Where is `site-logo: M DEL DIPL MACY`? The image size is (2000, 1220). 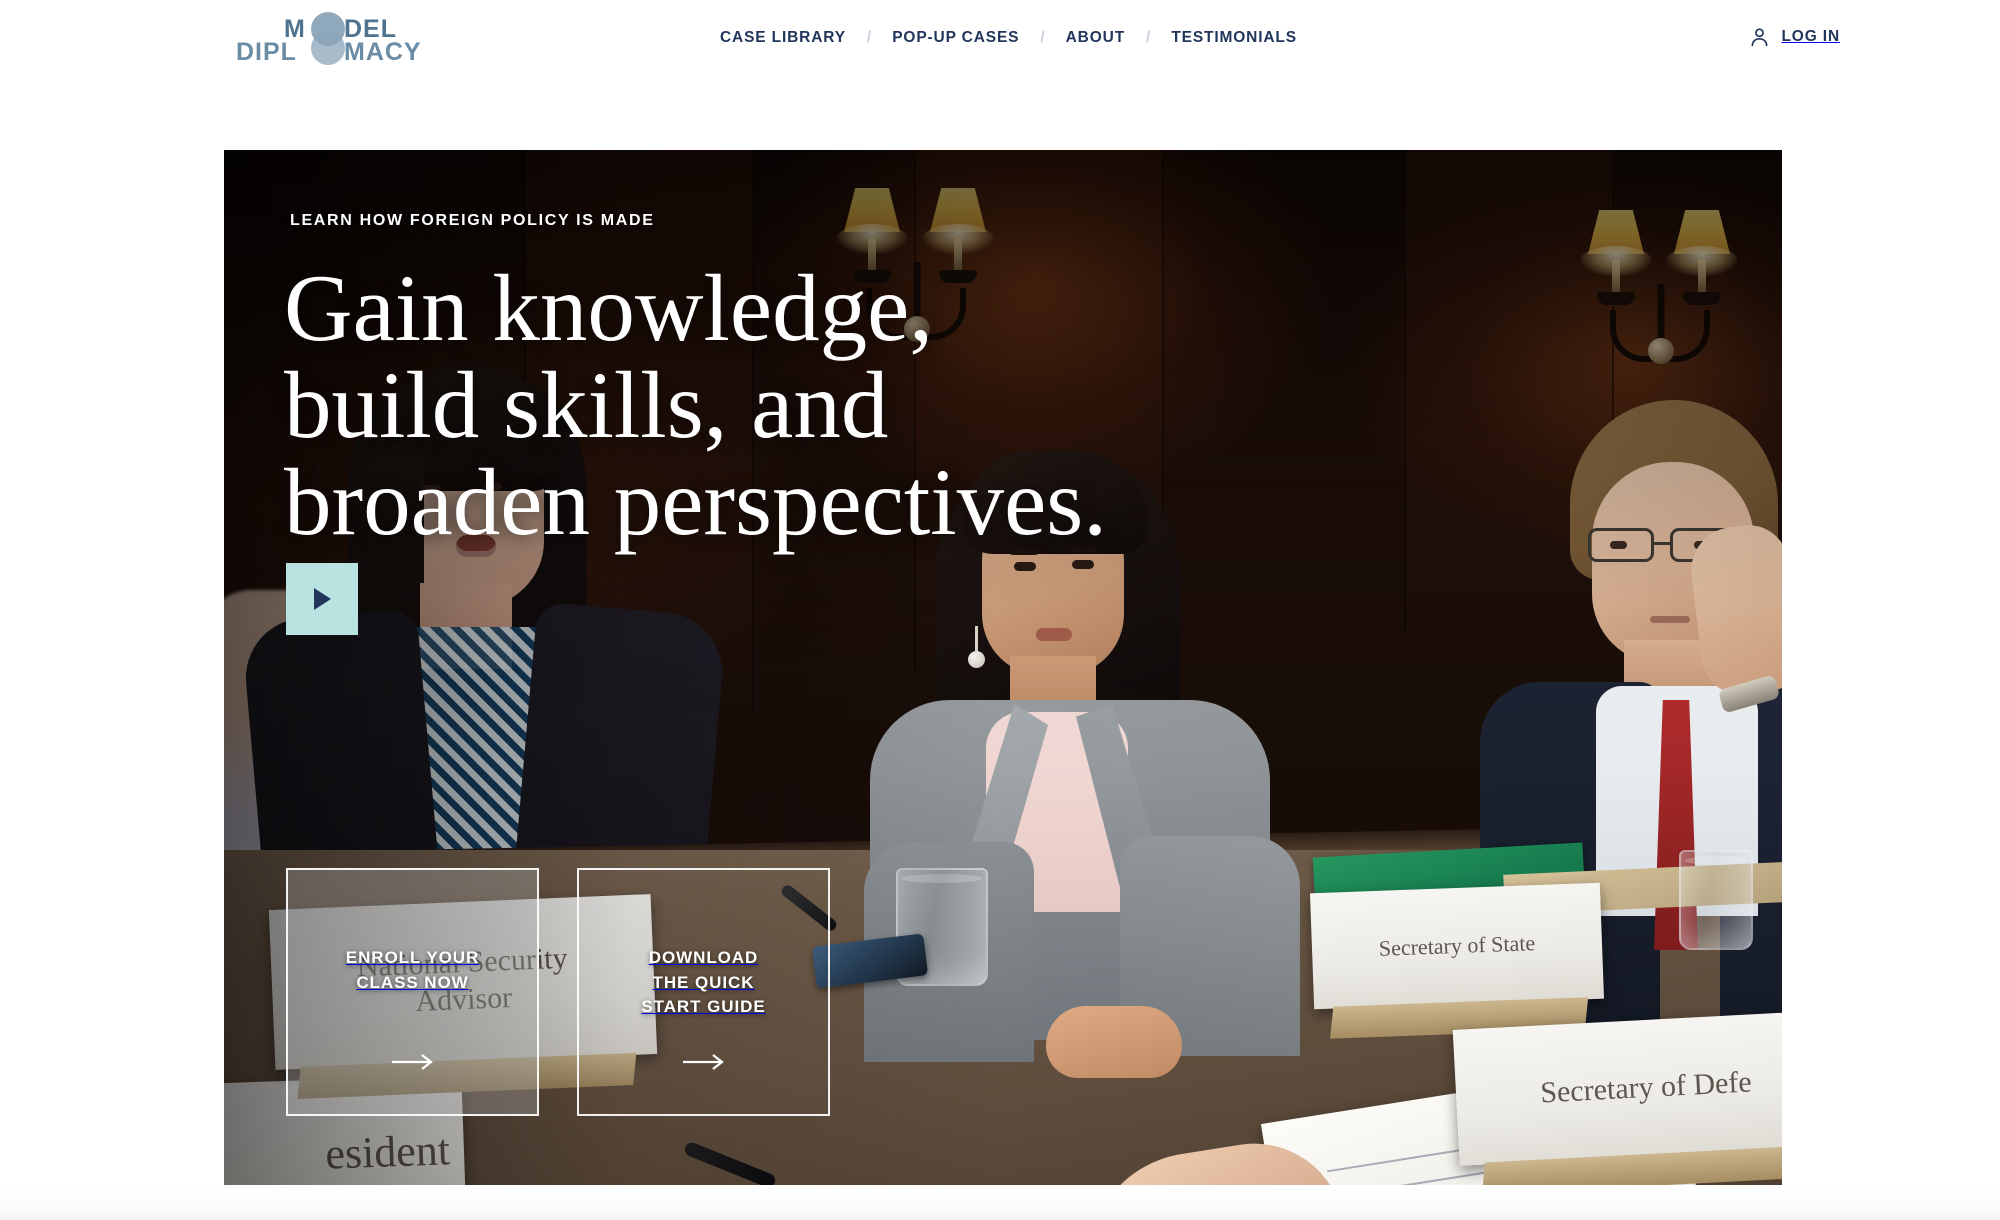 site-logo: M DEL DIPL MACY is located at coordinates (333, 39).